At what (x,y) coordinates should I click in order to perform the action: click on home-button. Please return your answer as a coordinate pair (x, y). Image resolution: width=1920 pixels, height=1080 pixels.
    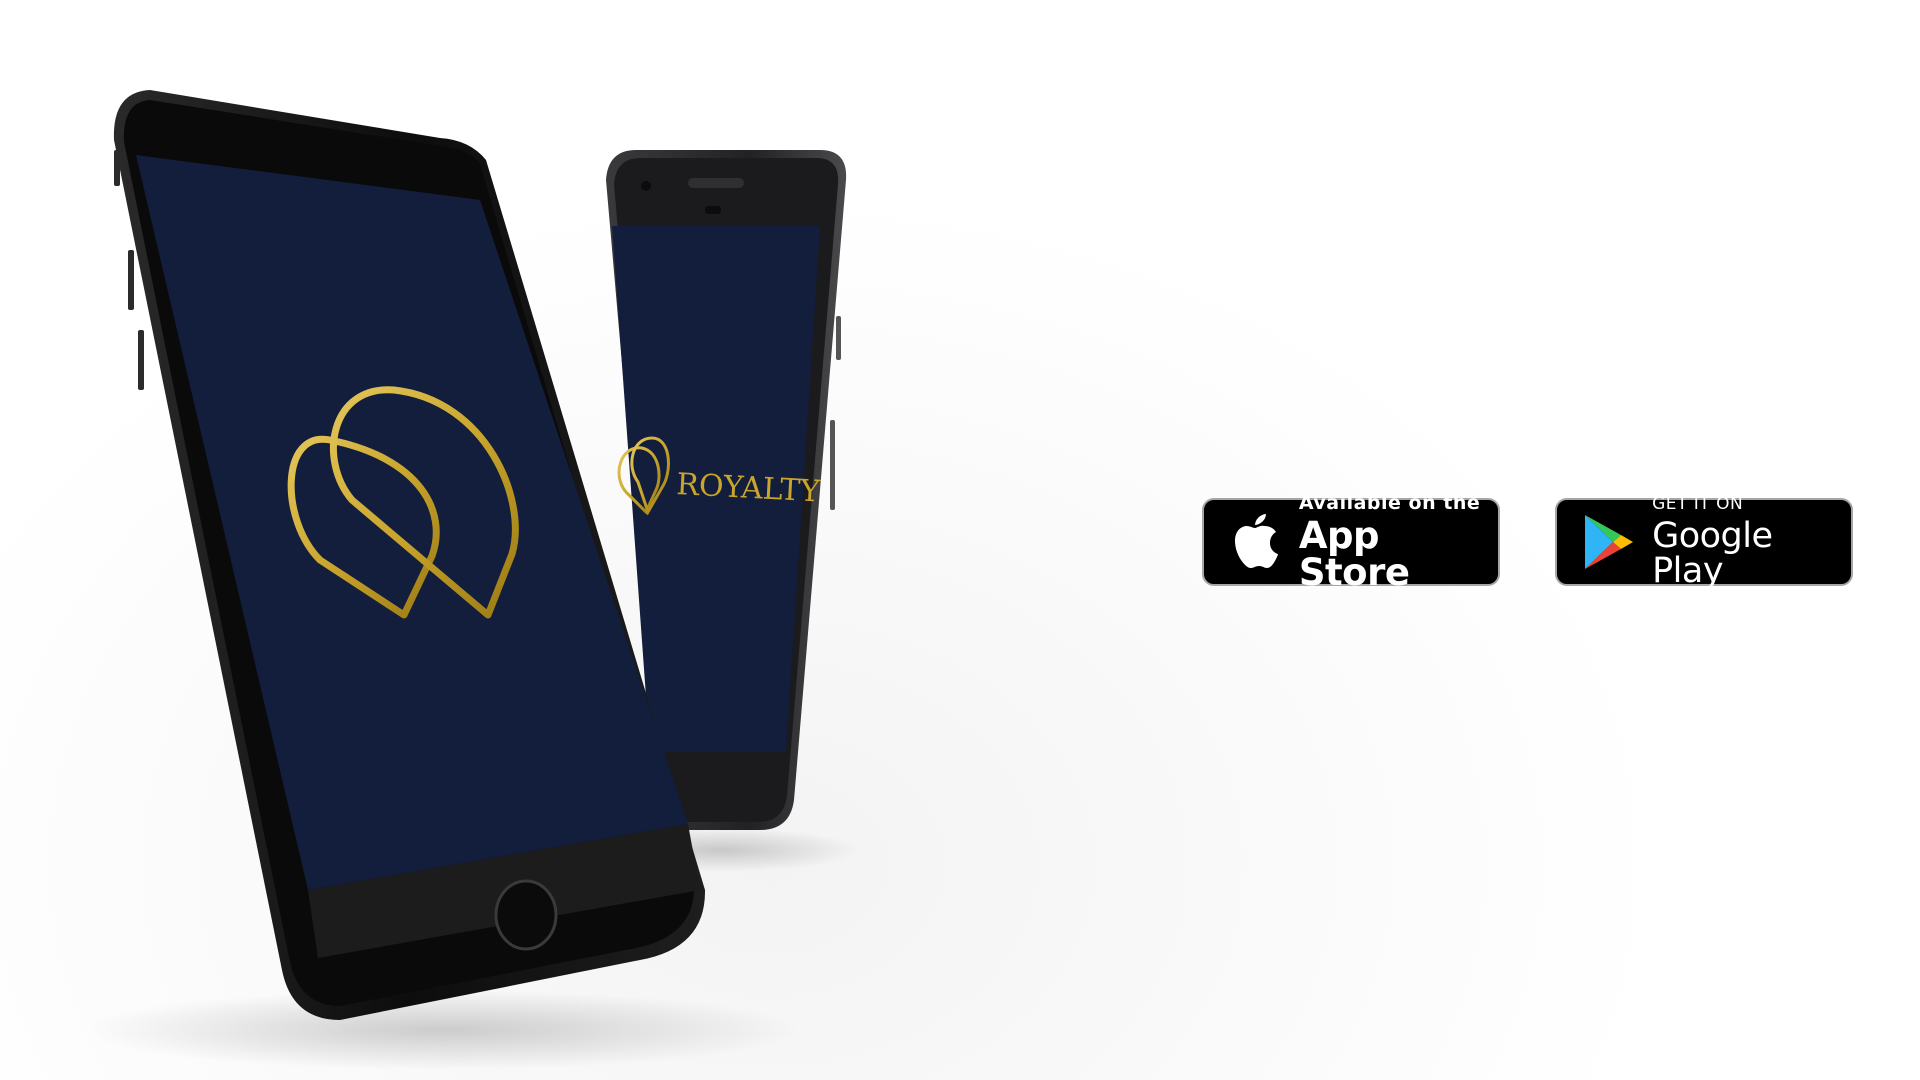
    Looking at the image, I should click on (526, 915).